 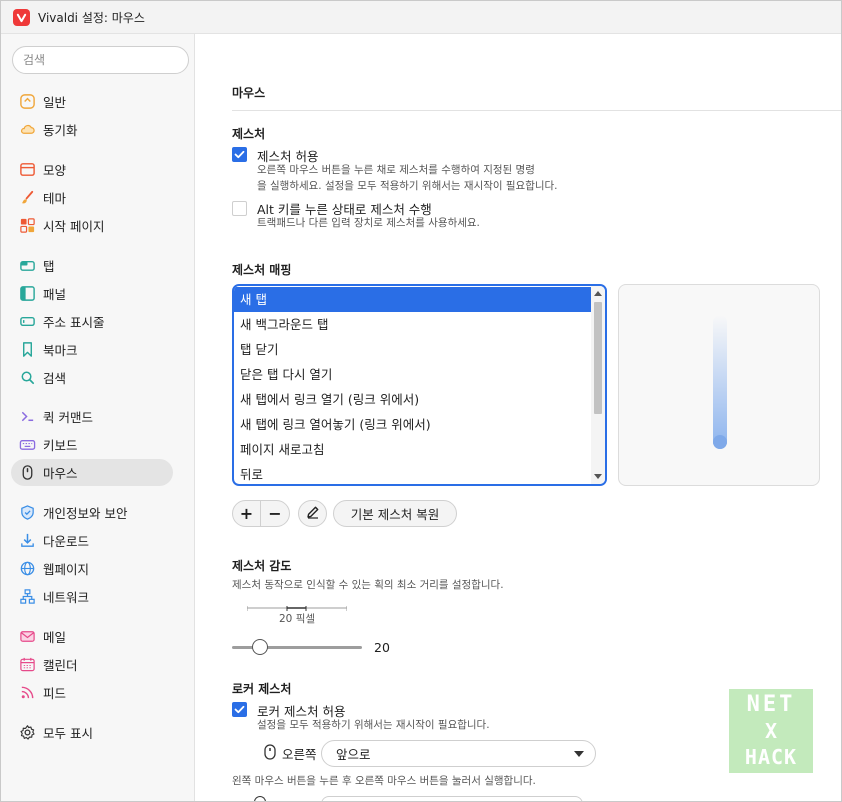 What do you see at coordinates (312, 513) in the screenshot?
I see `edit-gesture-button` at bounding box center [312, 513].